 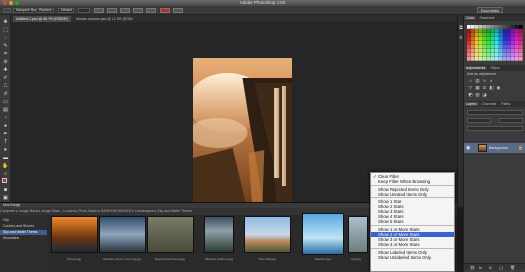 I want to click on tab-layers: Layers, so click(x=471, y=104).